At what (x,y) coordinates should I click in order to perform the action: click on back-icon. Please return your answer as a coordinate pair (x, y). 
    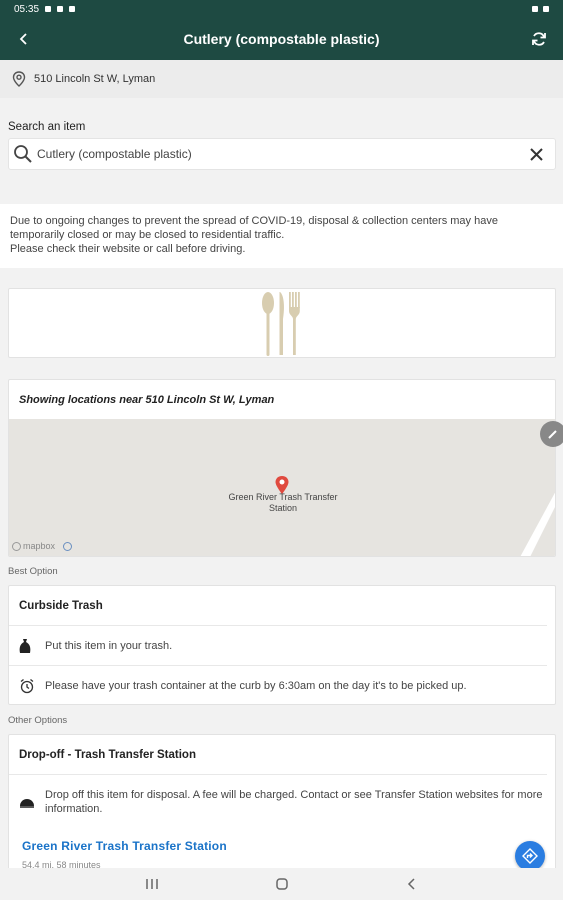
    Looking at the image, I should click on (411, 884).